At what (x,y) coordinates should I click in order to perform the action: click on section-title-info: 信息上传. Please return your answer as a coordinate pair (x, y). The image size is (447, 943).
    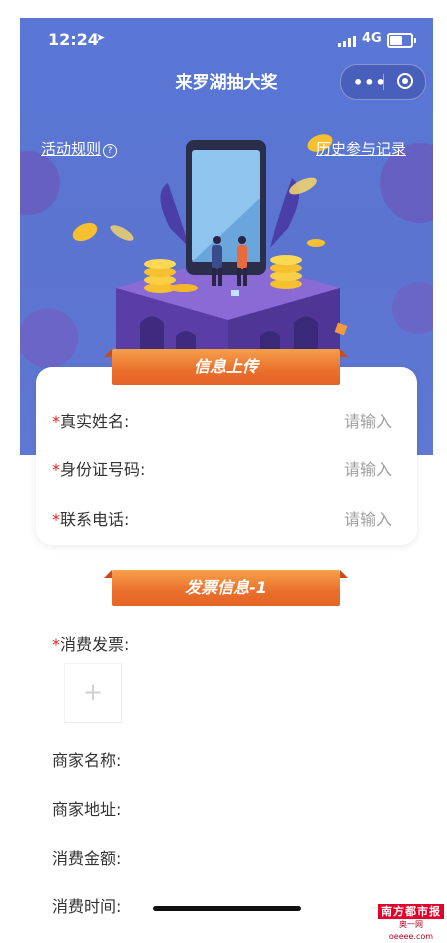
    Looking at the image, I should click on (225, 366).